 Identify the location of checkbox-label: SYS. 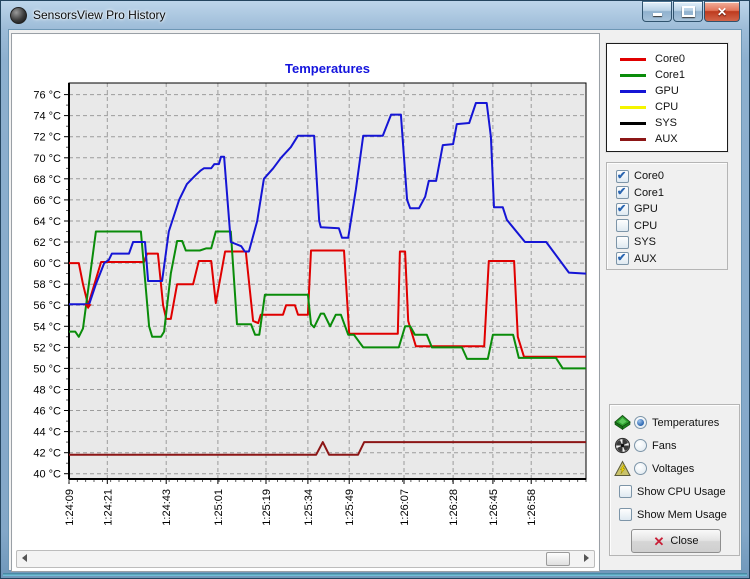
(645, 242).